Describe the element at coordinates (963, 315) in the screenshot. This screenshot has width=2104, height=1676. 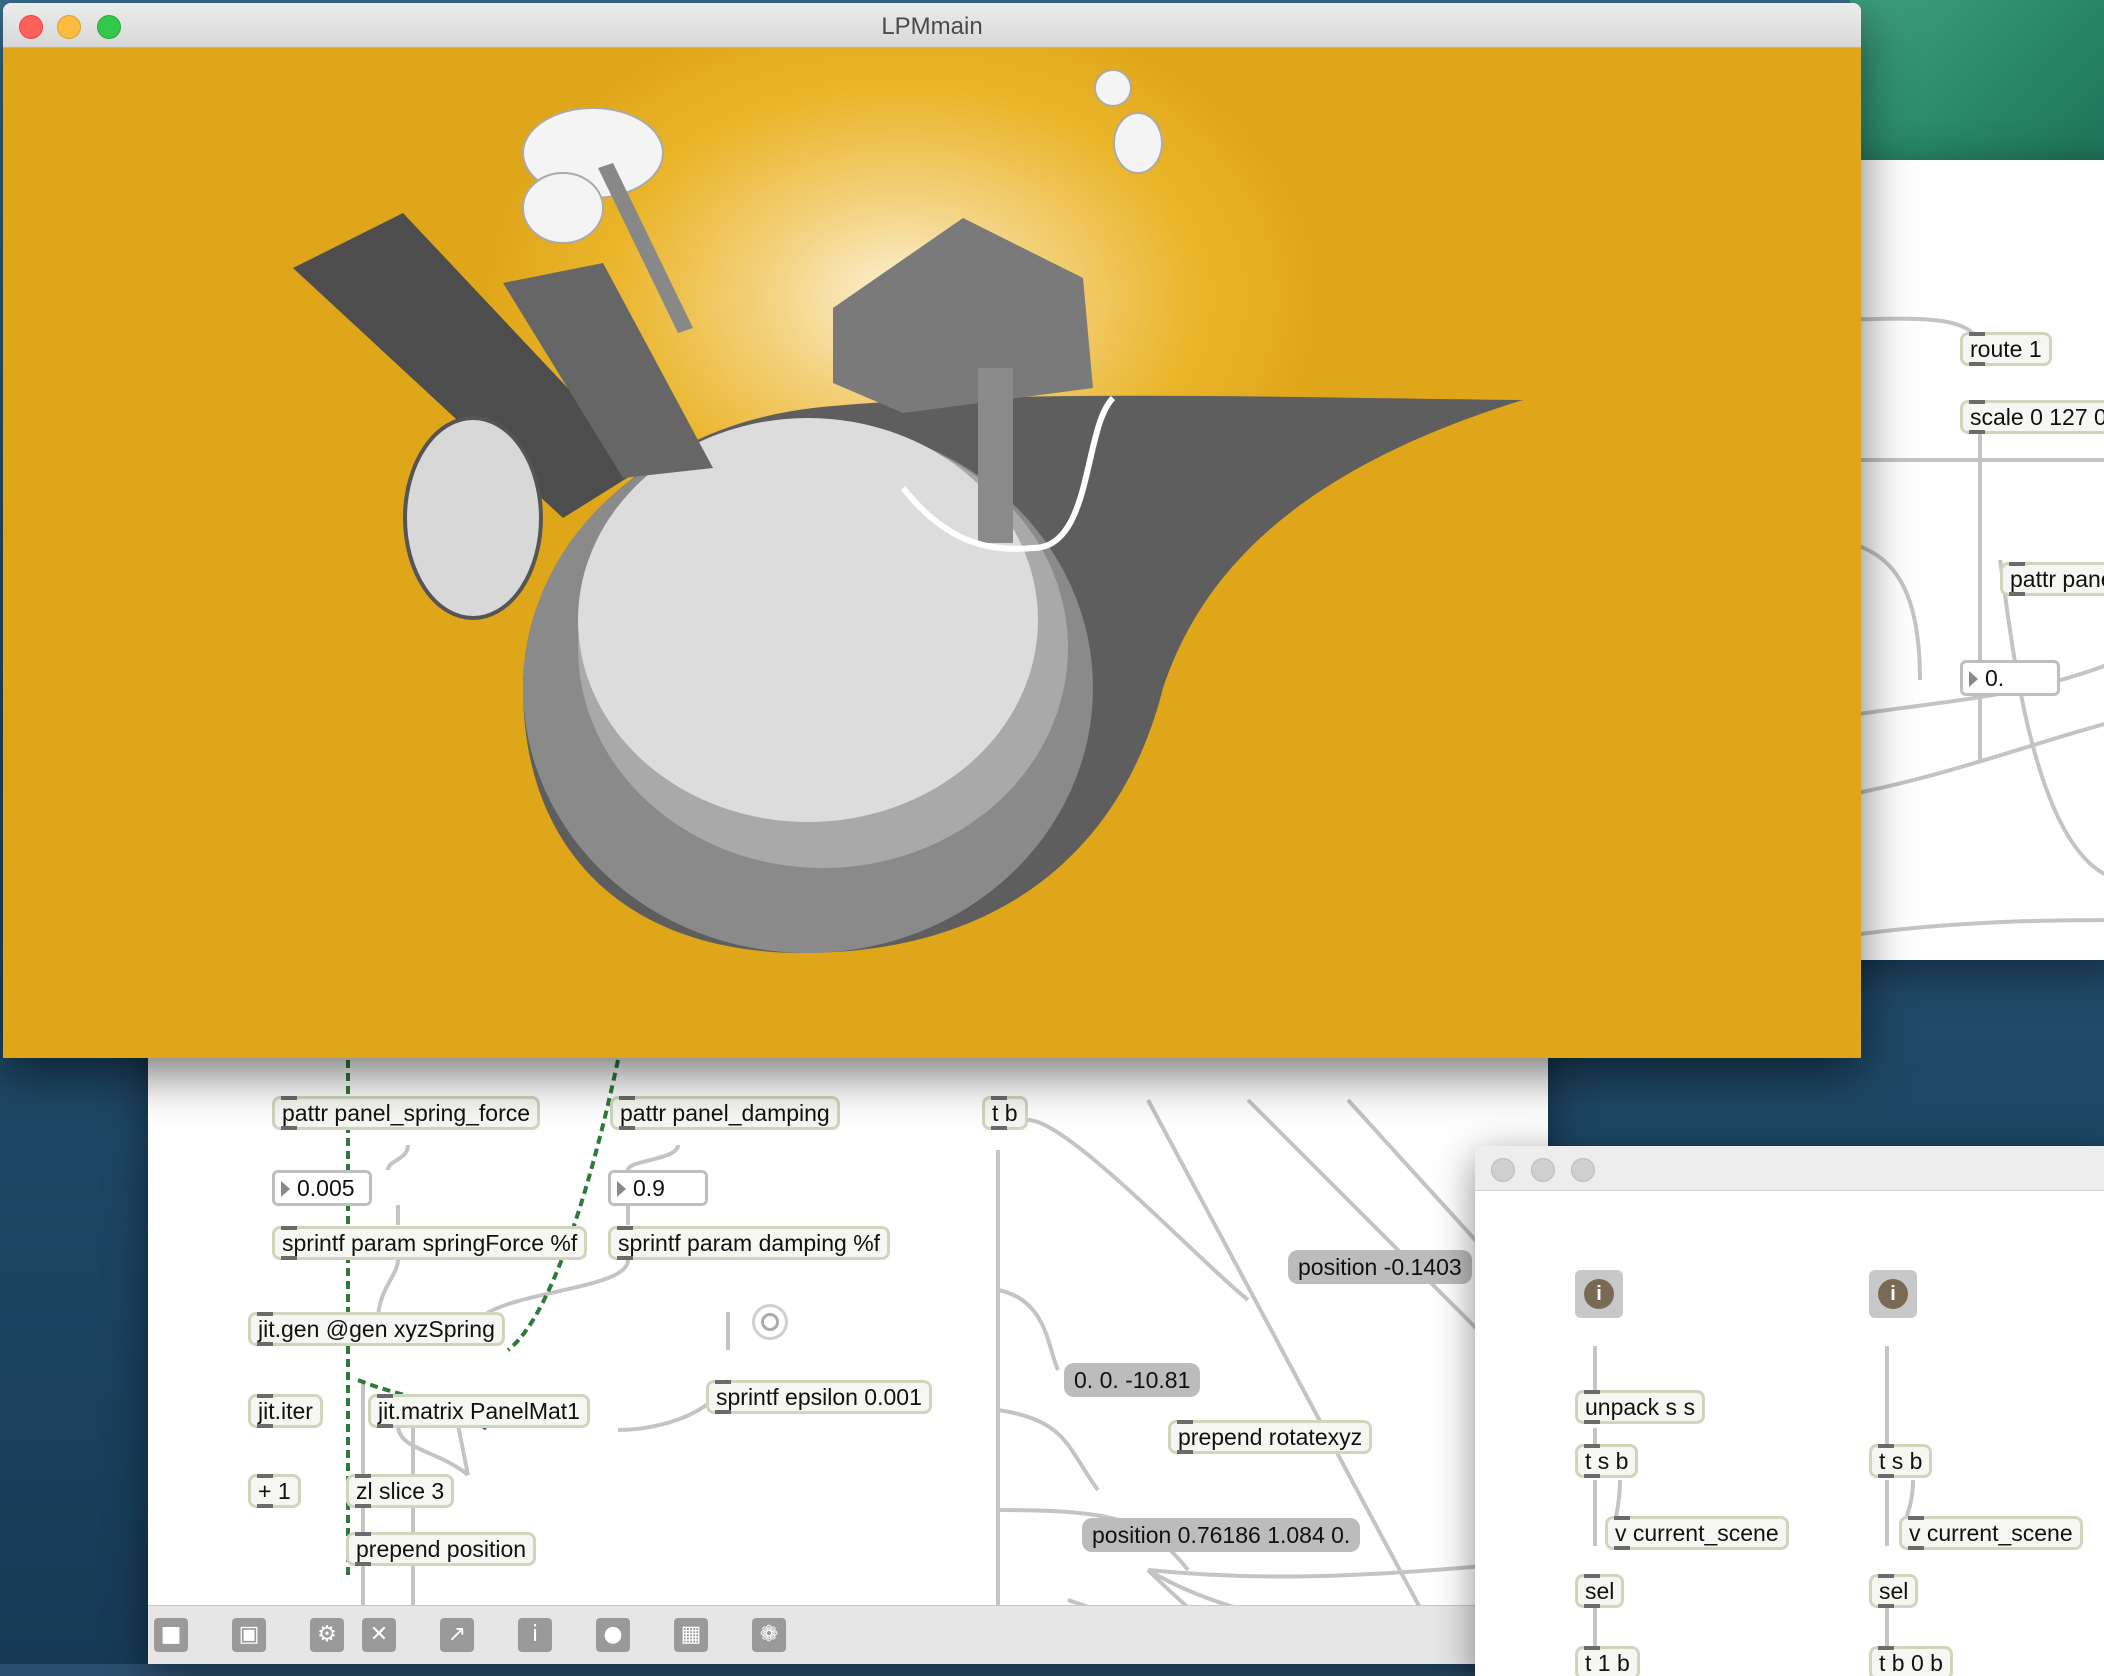
I see `building-right` at that location.